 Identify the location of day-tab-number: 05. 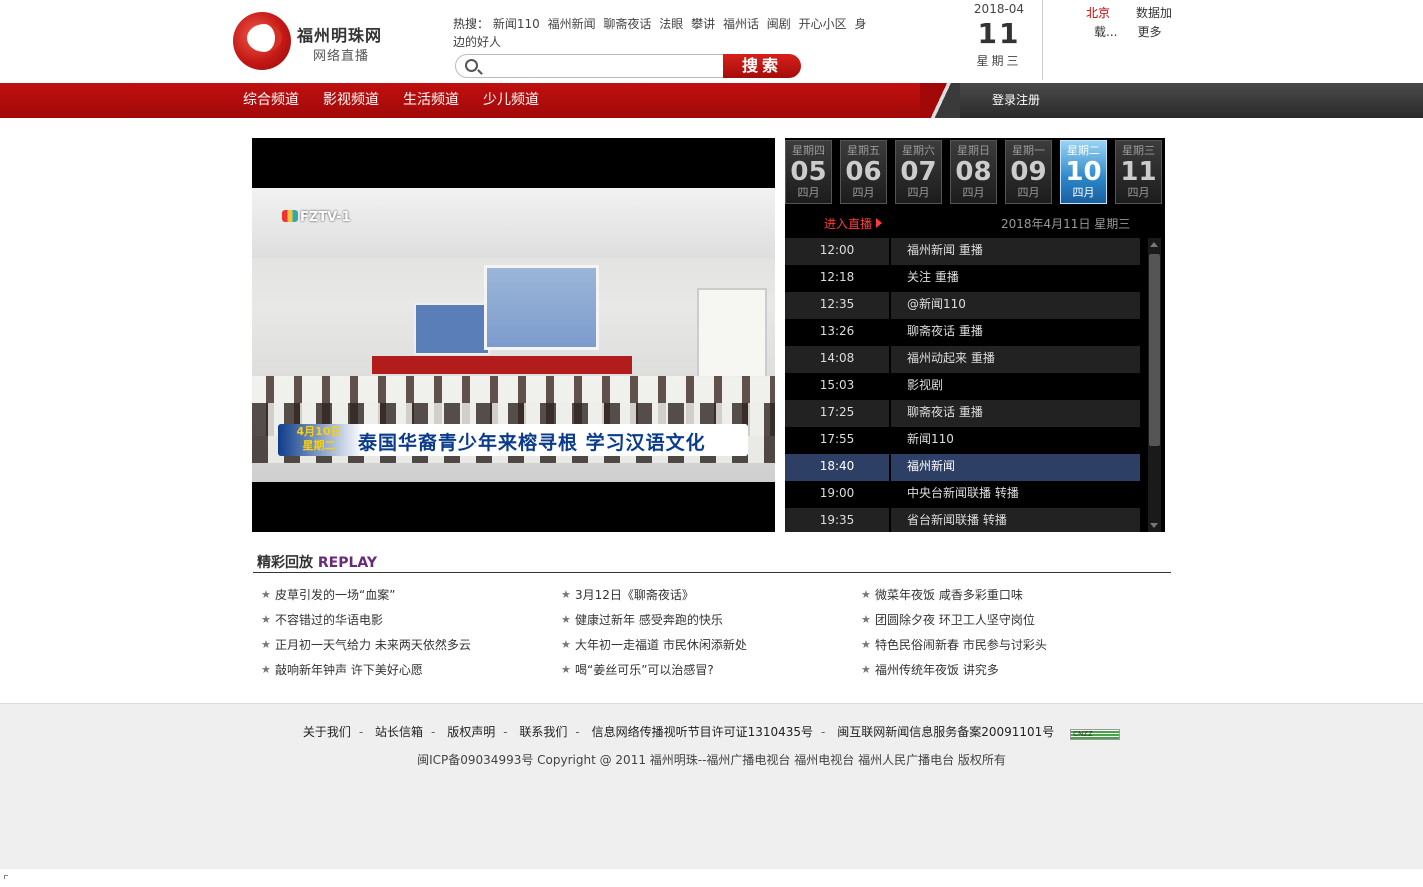
(808, 172).